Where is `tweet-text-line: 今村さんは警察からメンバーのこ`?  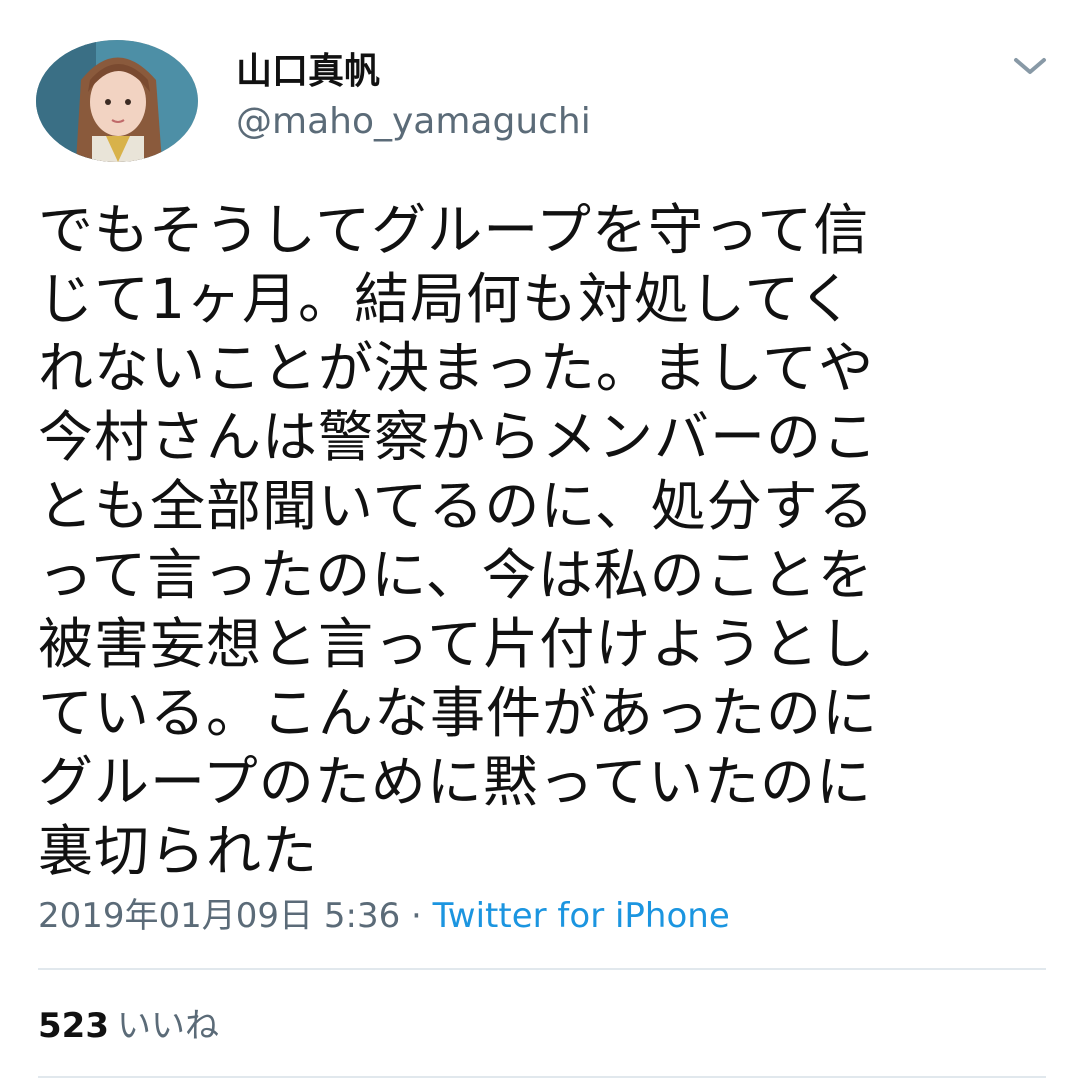
tweet-text-line: 今村さんは警察からメンバーのこ is located at coordinates (458, 437).